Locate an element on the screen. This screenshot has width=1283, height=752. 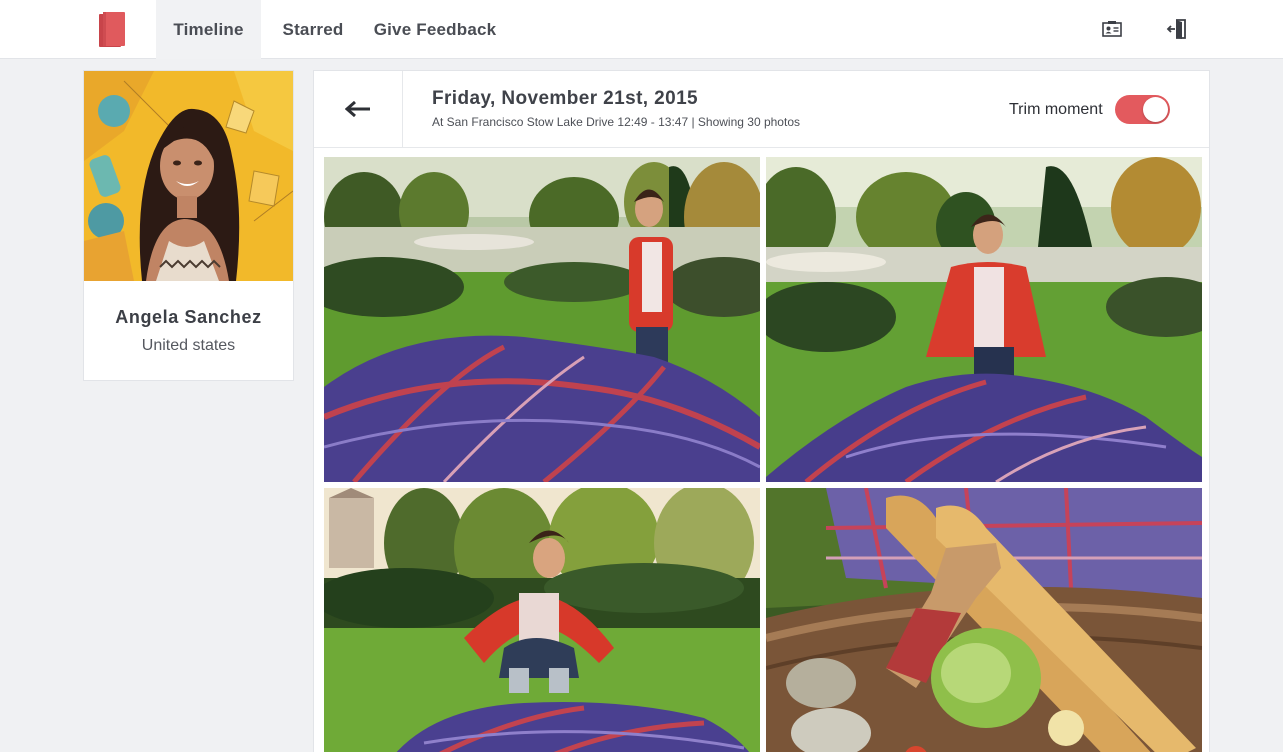
top-navigation-bar: Timeline Starred Give Feedback is located at coordinates (641, 29).